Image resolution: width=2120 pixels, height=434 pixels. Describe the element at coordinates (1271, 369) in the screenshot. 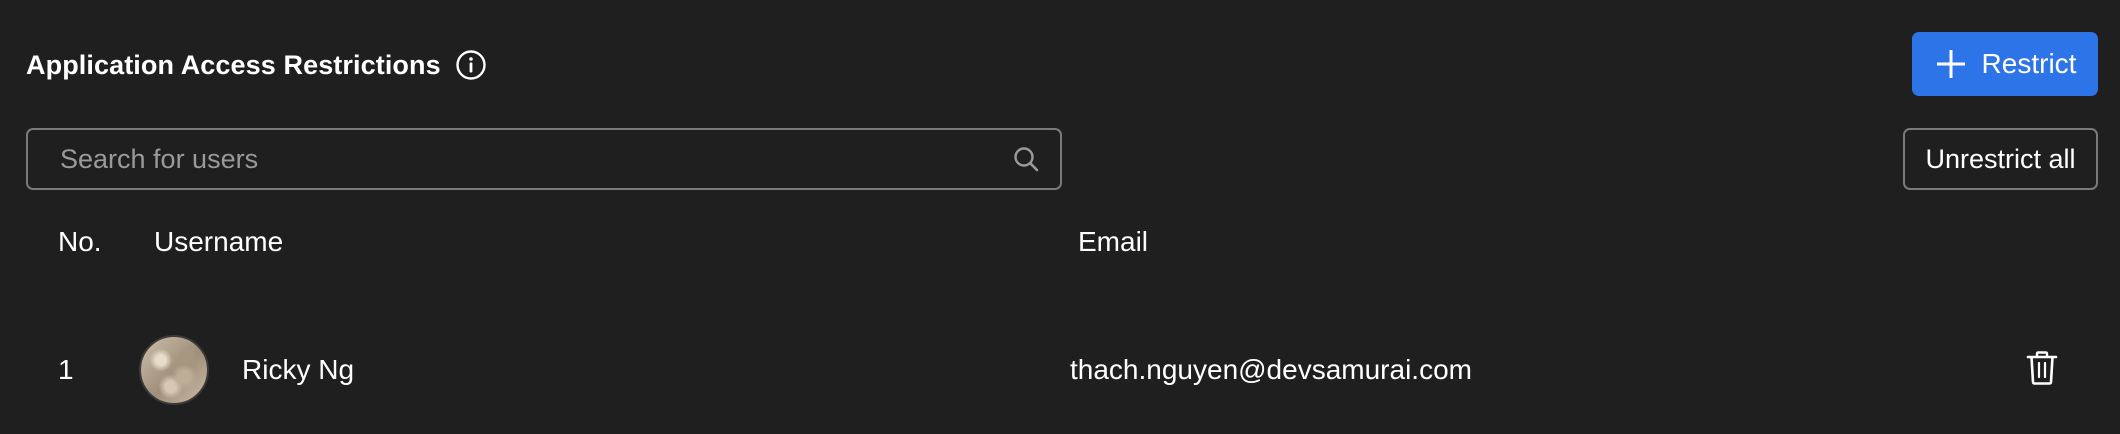

I see `email-cell: thach.nguyen@devsamurai.com` at that location.